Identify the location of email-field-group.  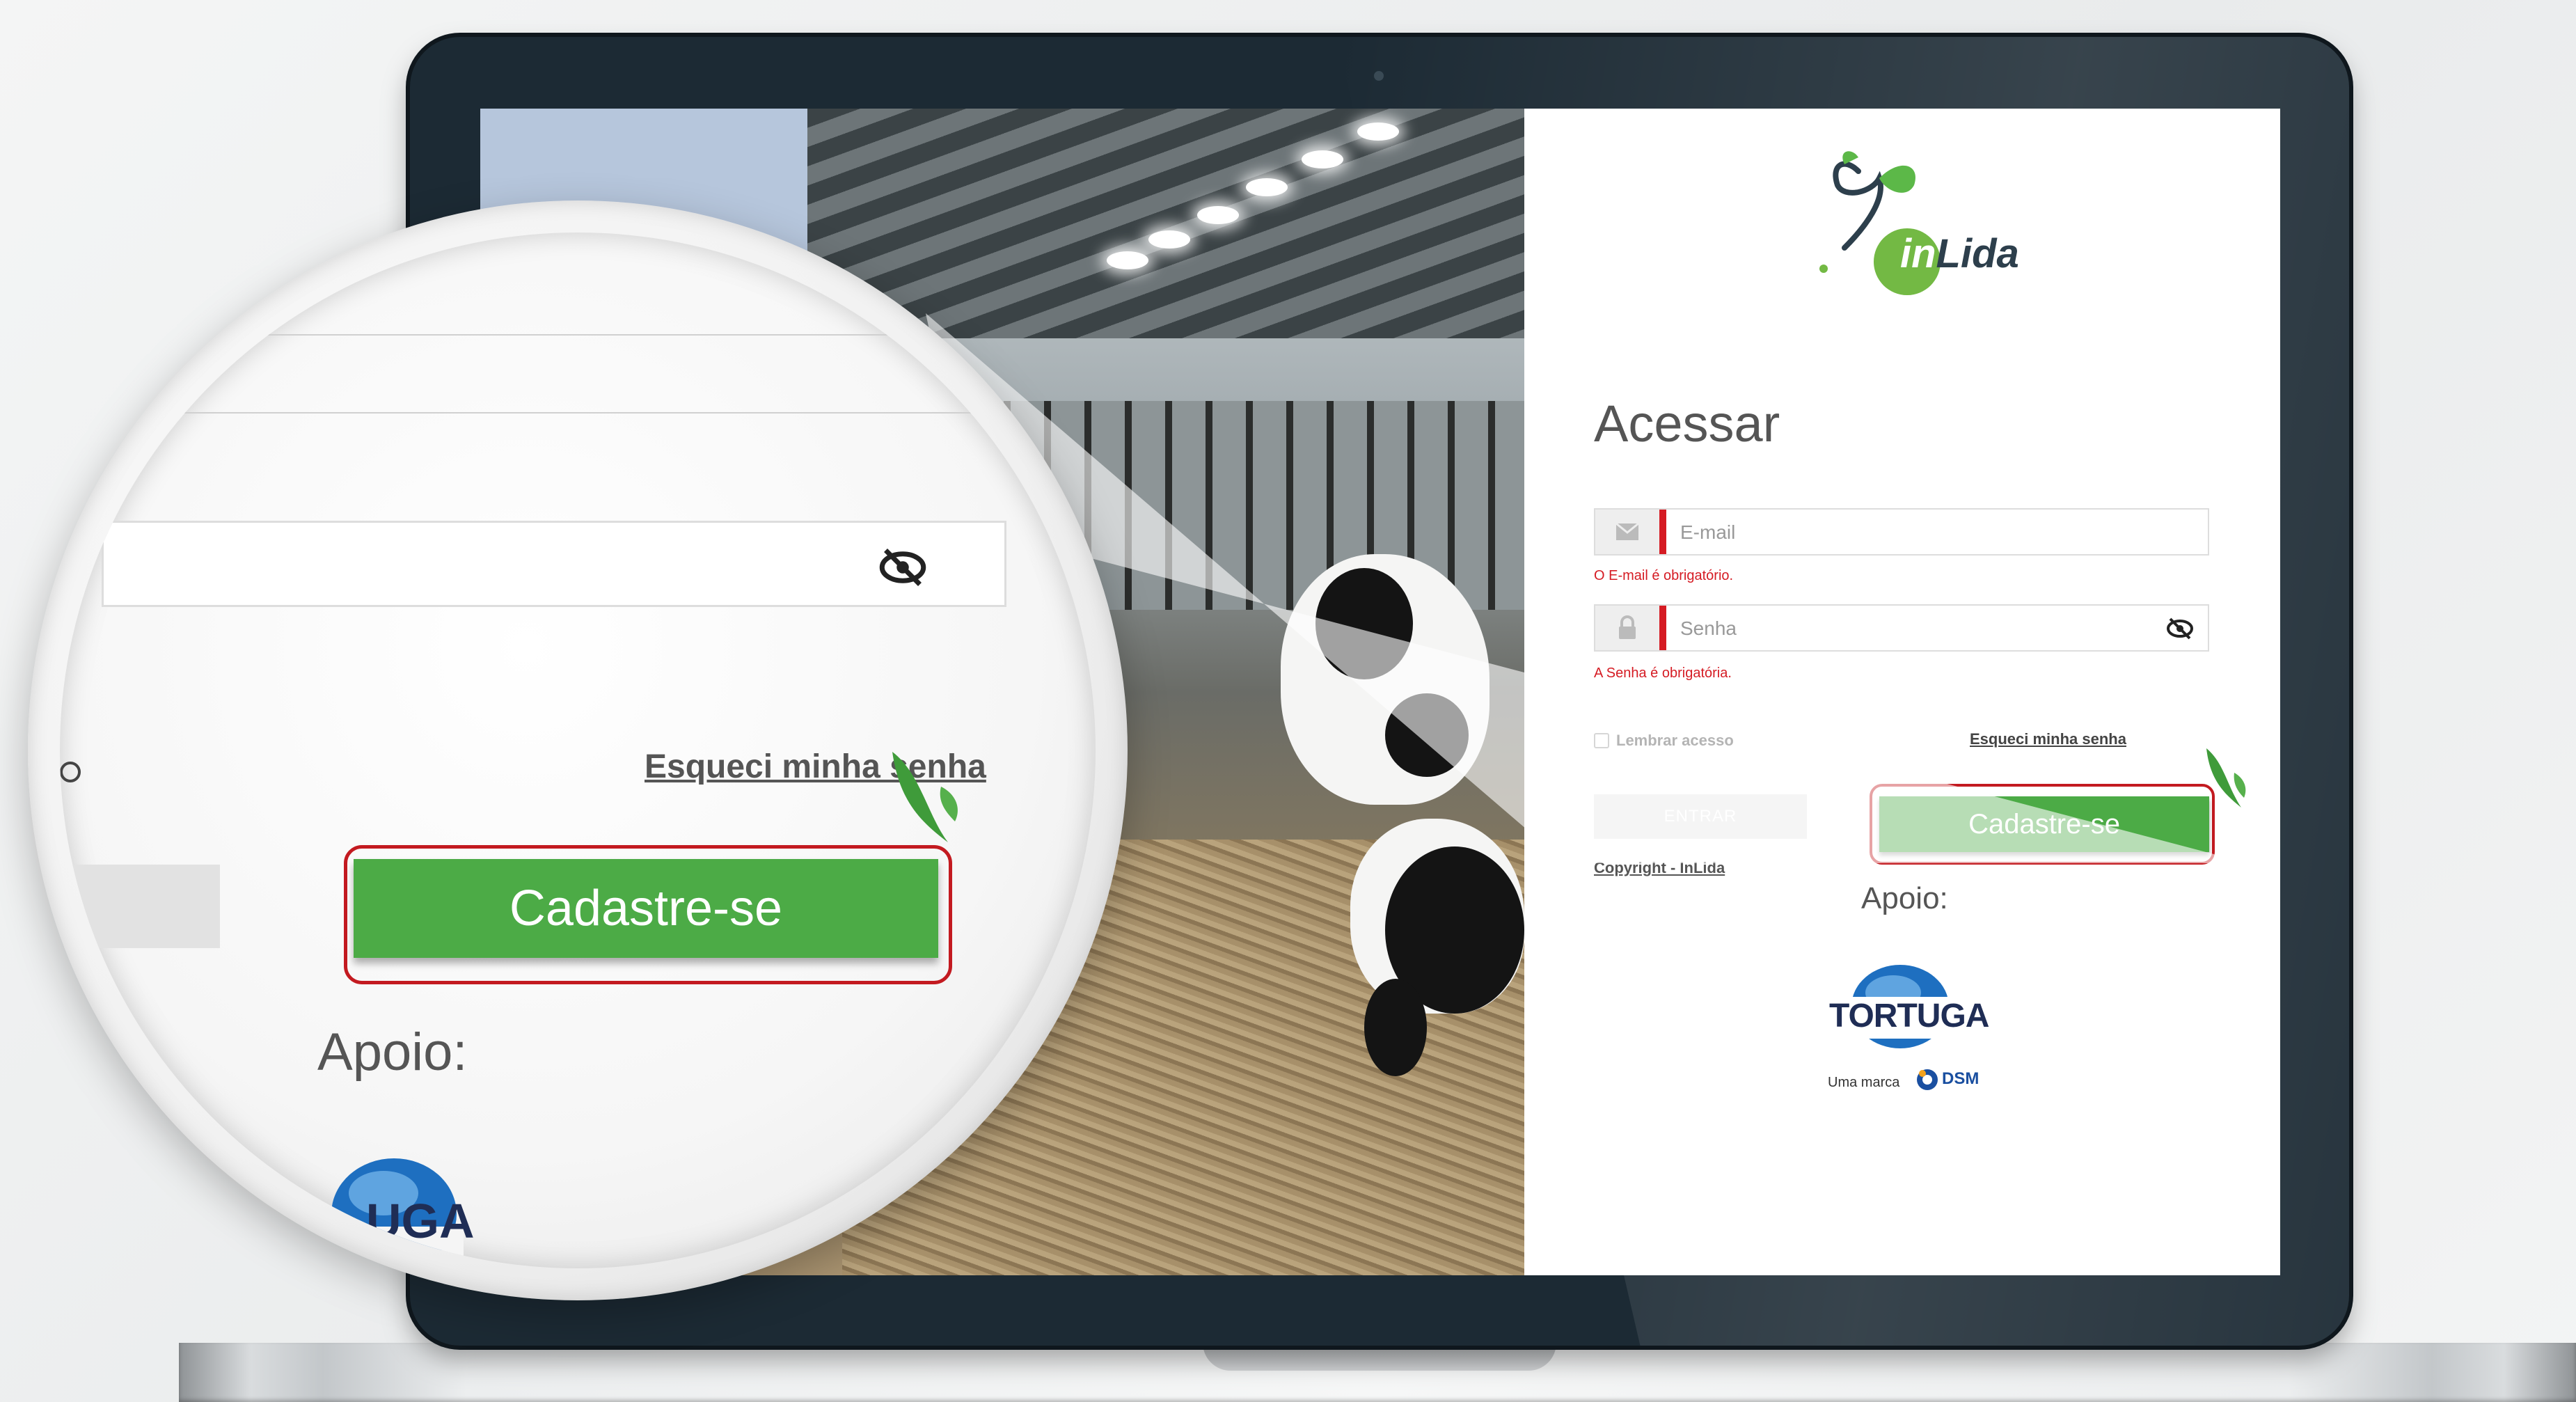
(1901, 532).